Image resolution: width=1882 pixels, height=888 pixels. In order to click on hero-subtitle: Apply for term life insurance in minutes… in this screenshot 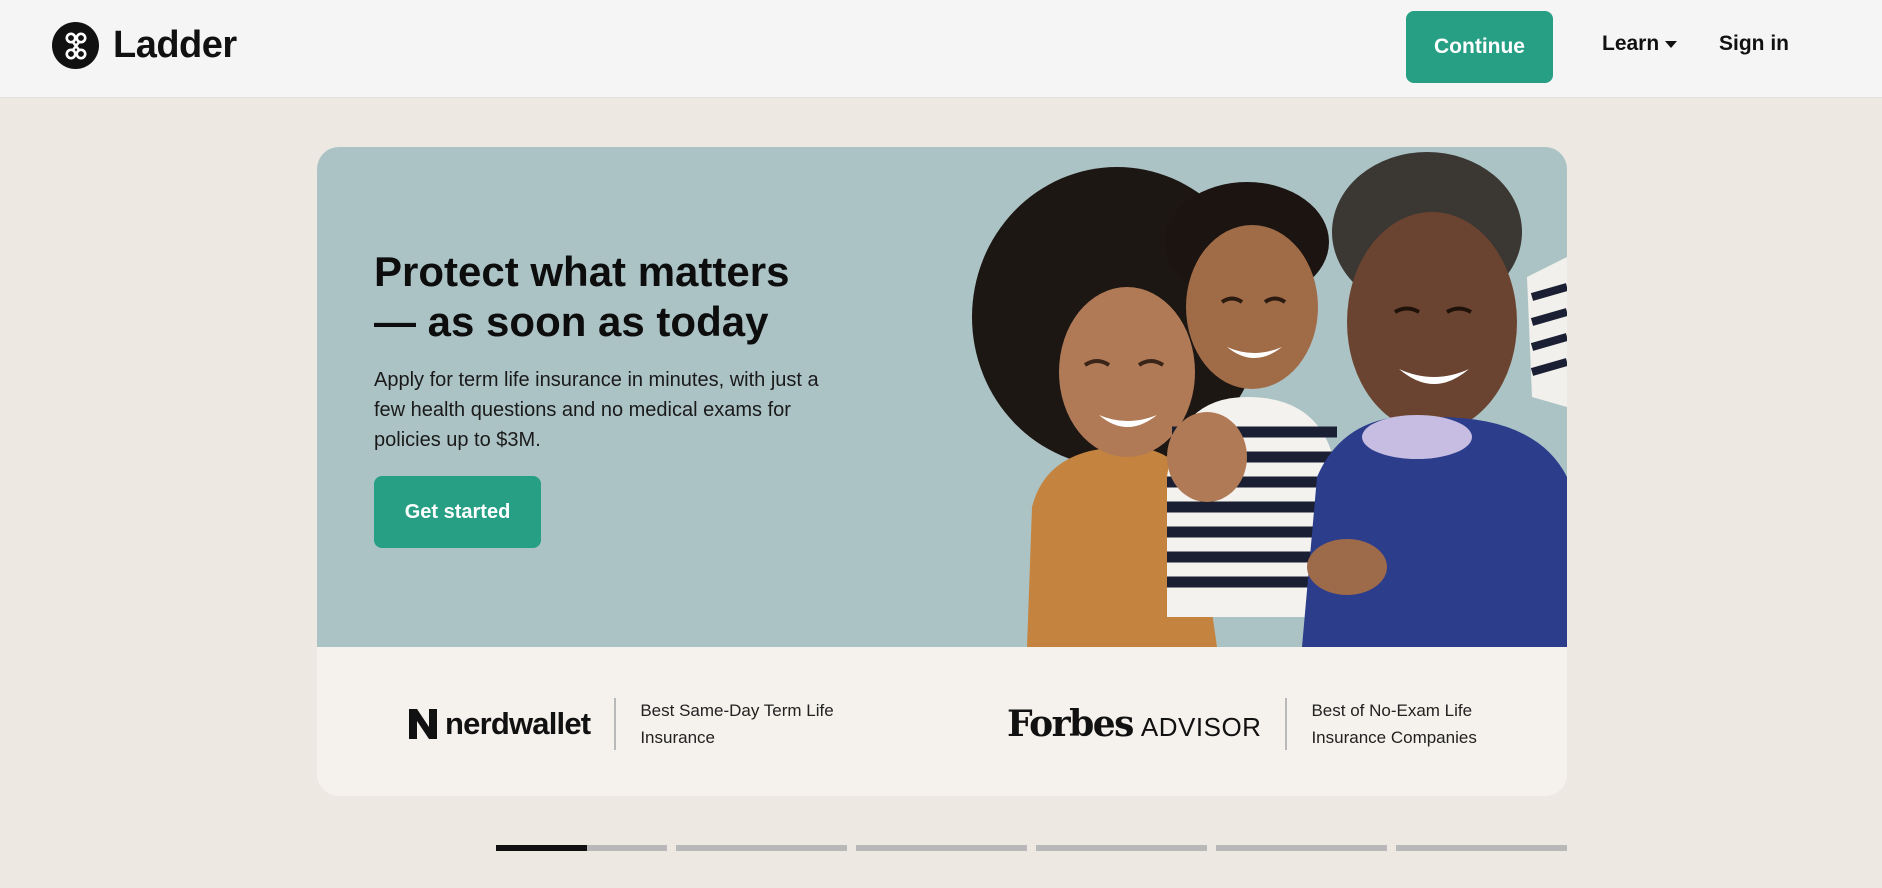, I will do `click(596, 410)`.